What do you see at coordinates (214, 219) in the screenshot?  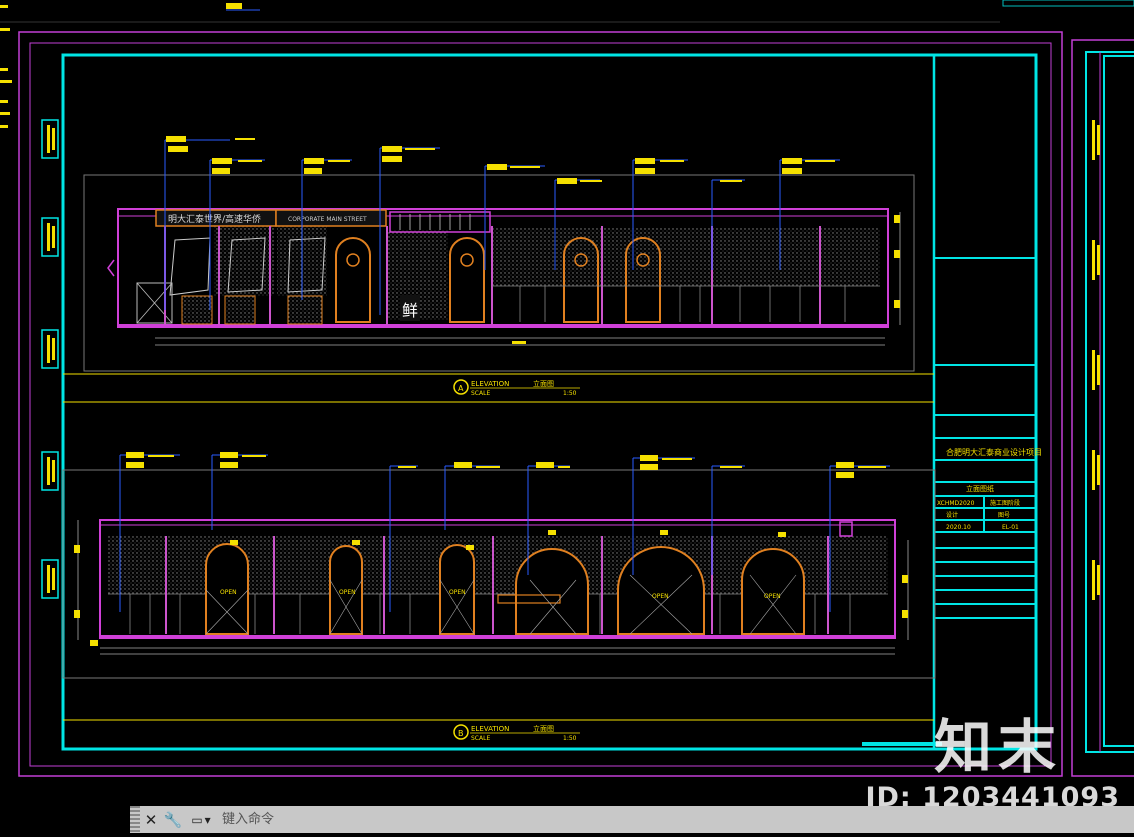 I see `elev1-signboard: 明大汇泰世界/高速华侨` at bounding box center [214, 219].